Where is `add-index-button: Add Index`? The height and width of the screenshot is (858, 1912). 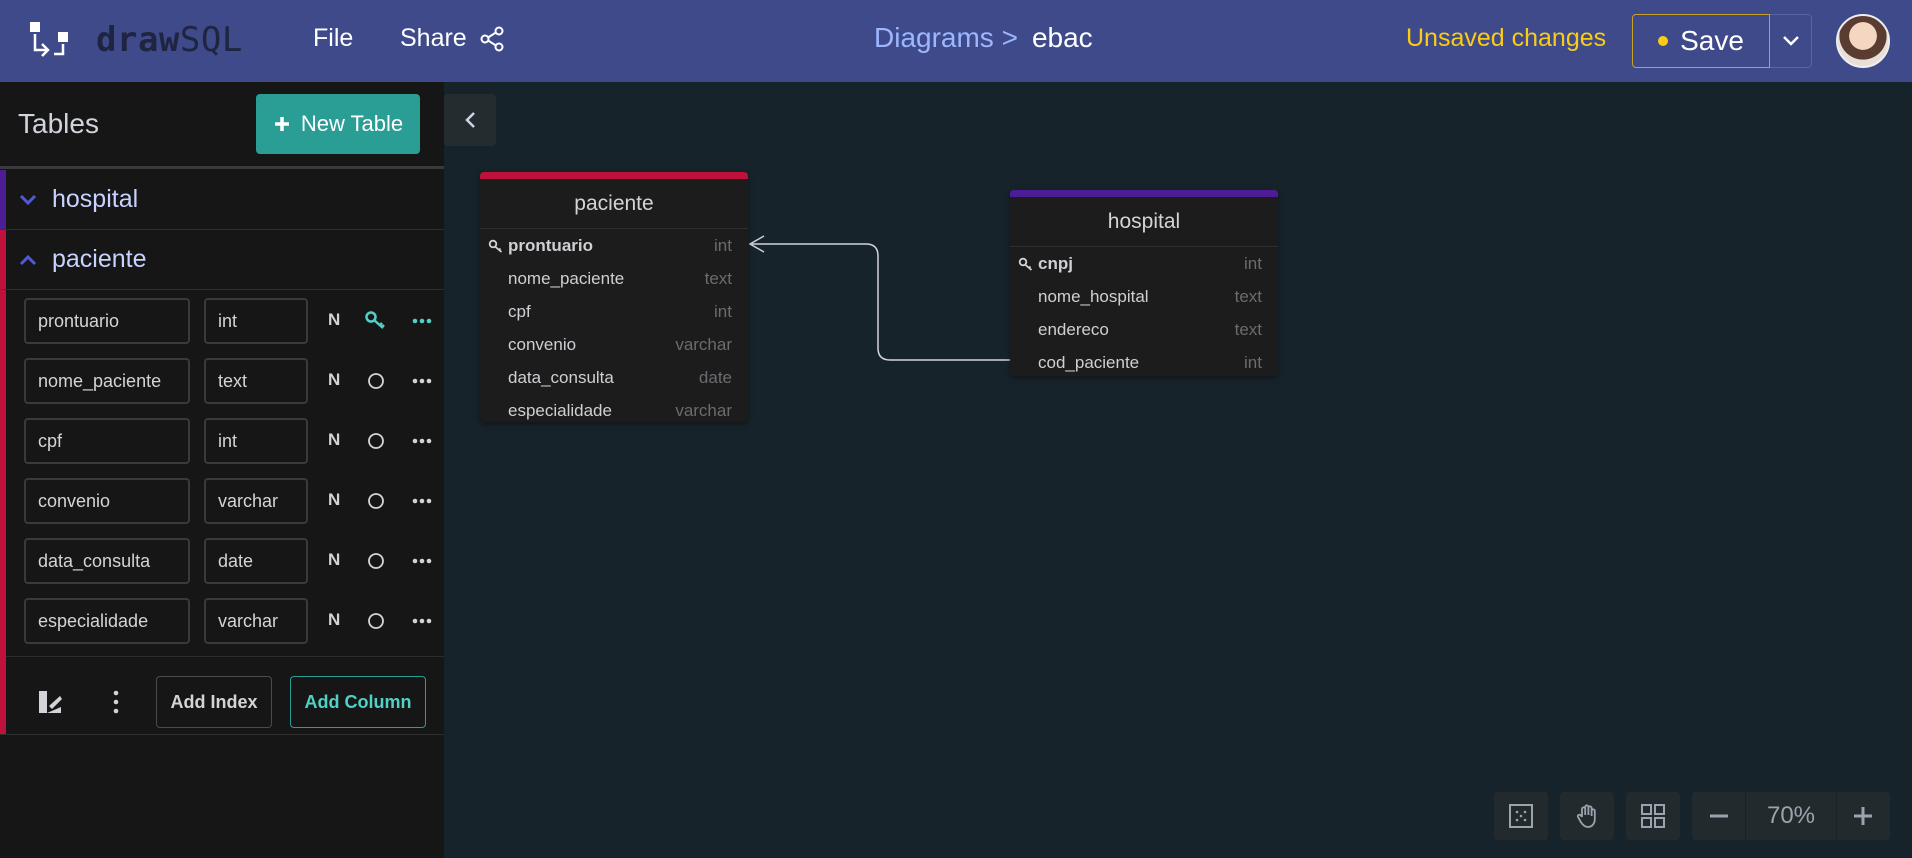
add-index-button: Add Index is located at coordinates (214, 702).